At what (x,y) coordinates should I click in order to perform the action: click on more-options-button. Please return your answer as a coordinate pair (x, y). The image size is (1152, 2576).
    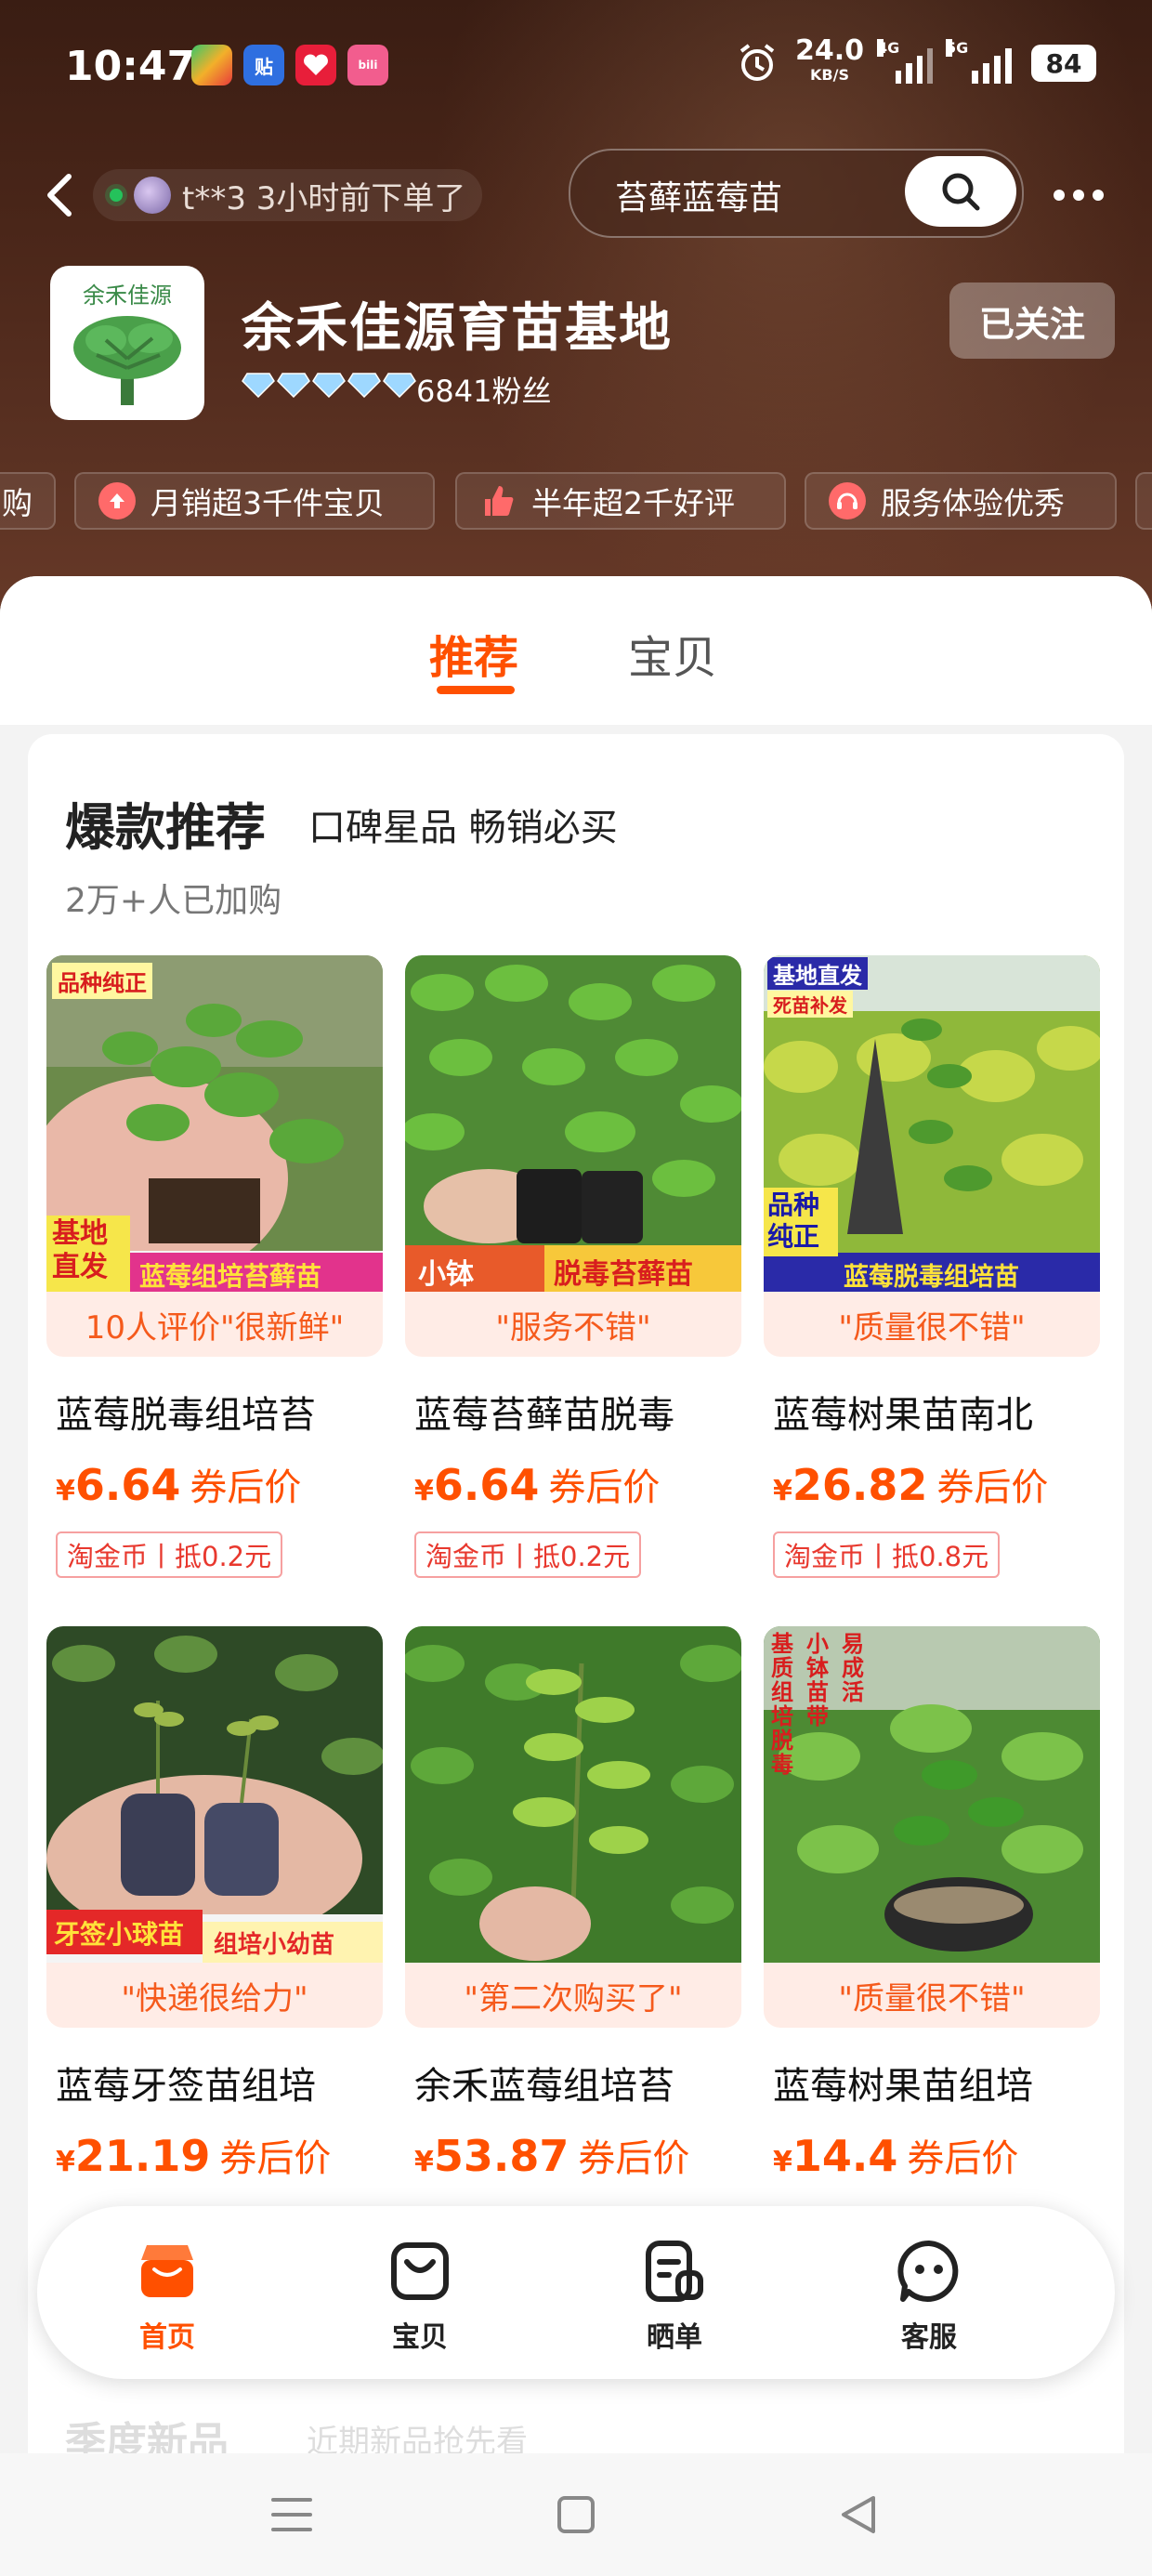
    Looking at the image, I should click on (1086, 195).